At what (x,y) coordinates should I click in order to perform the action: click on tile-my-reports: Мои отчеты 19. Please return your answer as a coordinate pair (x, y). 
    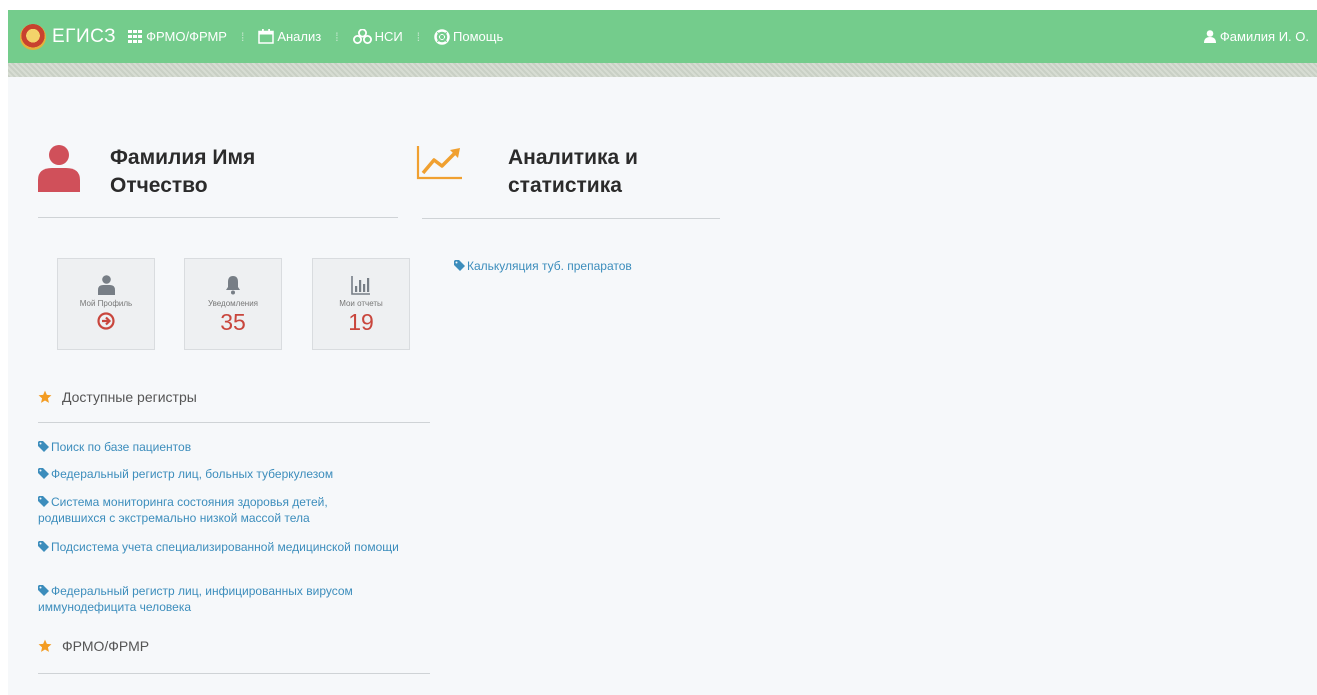
    Looking at the image, I should click on (361, 304).